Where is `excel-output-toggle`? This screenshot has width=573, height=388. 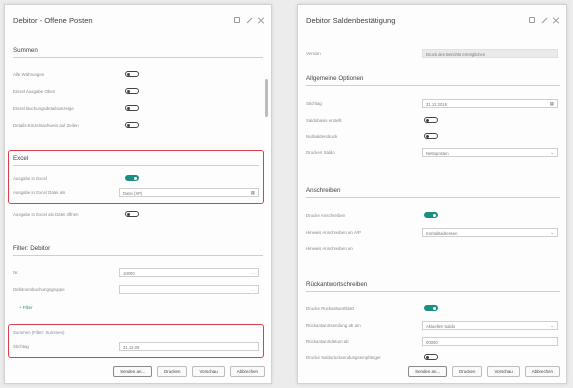 excel-output-toggle is located at coordinates (132, 178).